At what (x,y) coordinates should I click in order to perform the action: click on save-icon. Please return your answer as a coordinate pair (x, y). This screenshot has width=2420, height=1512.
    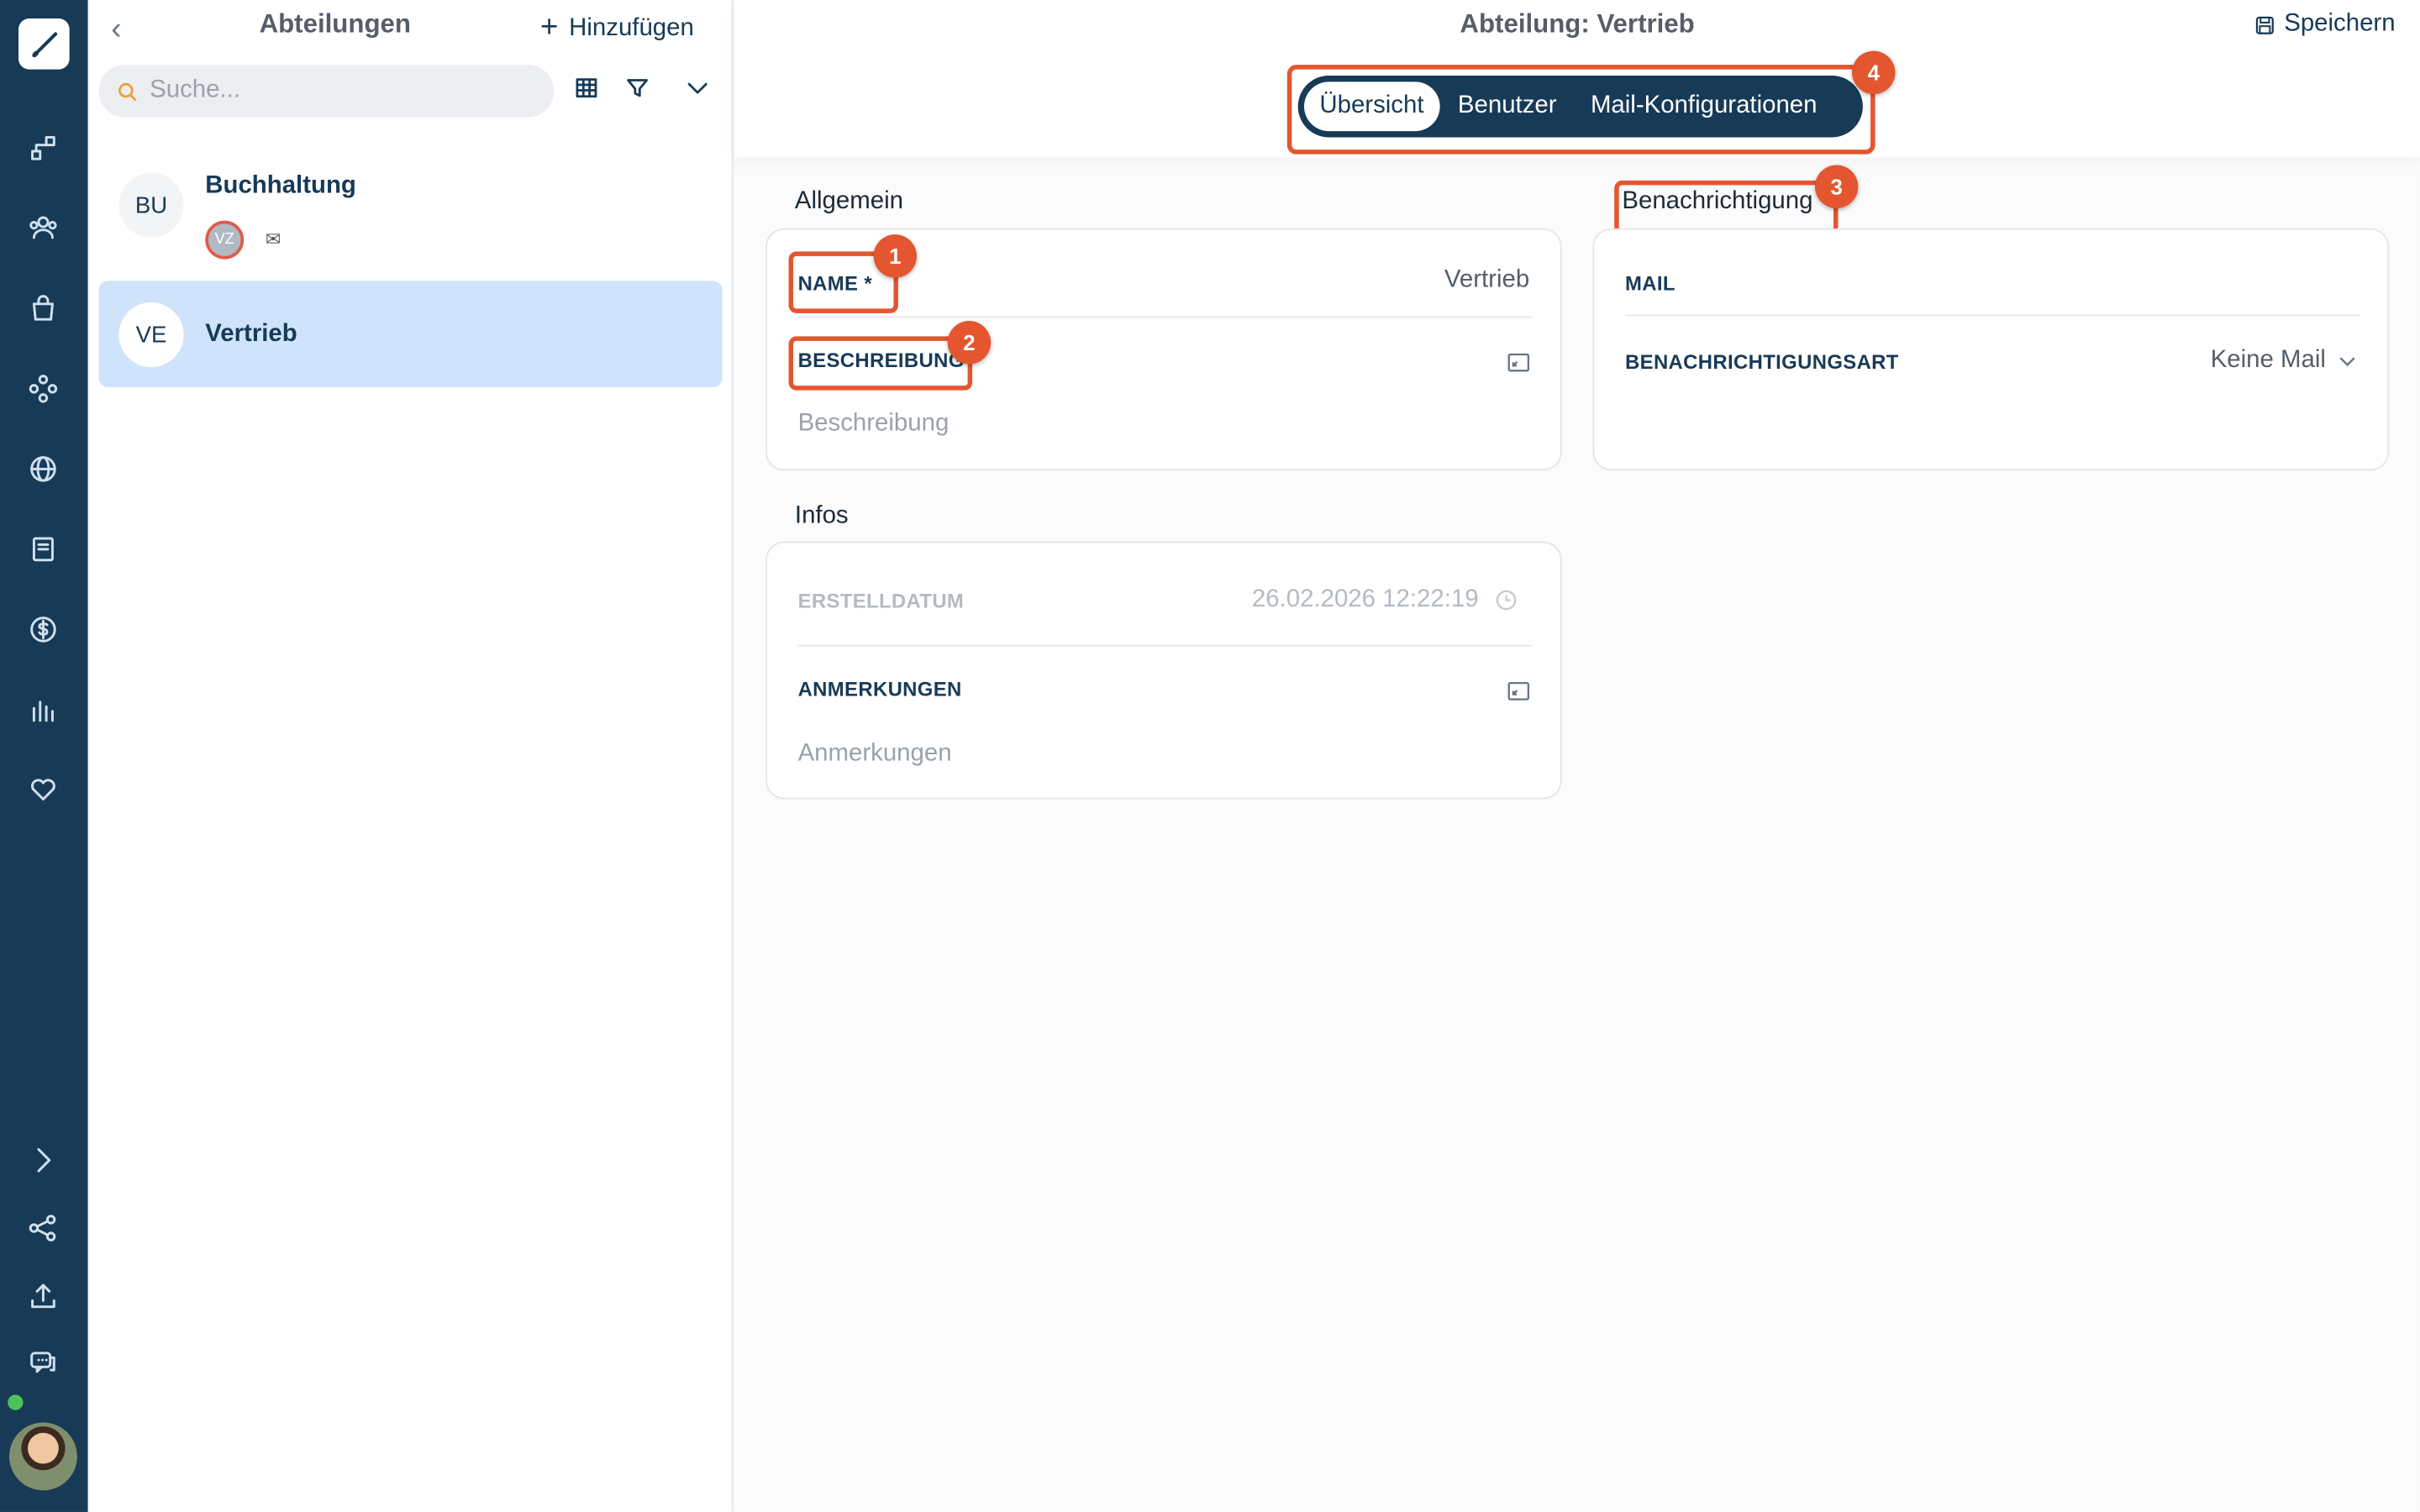
    Looking at the image, I should click on (2265, 24).